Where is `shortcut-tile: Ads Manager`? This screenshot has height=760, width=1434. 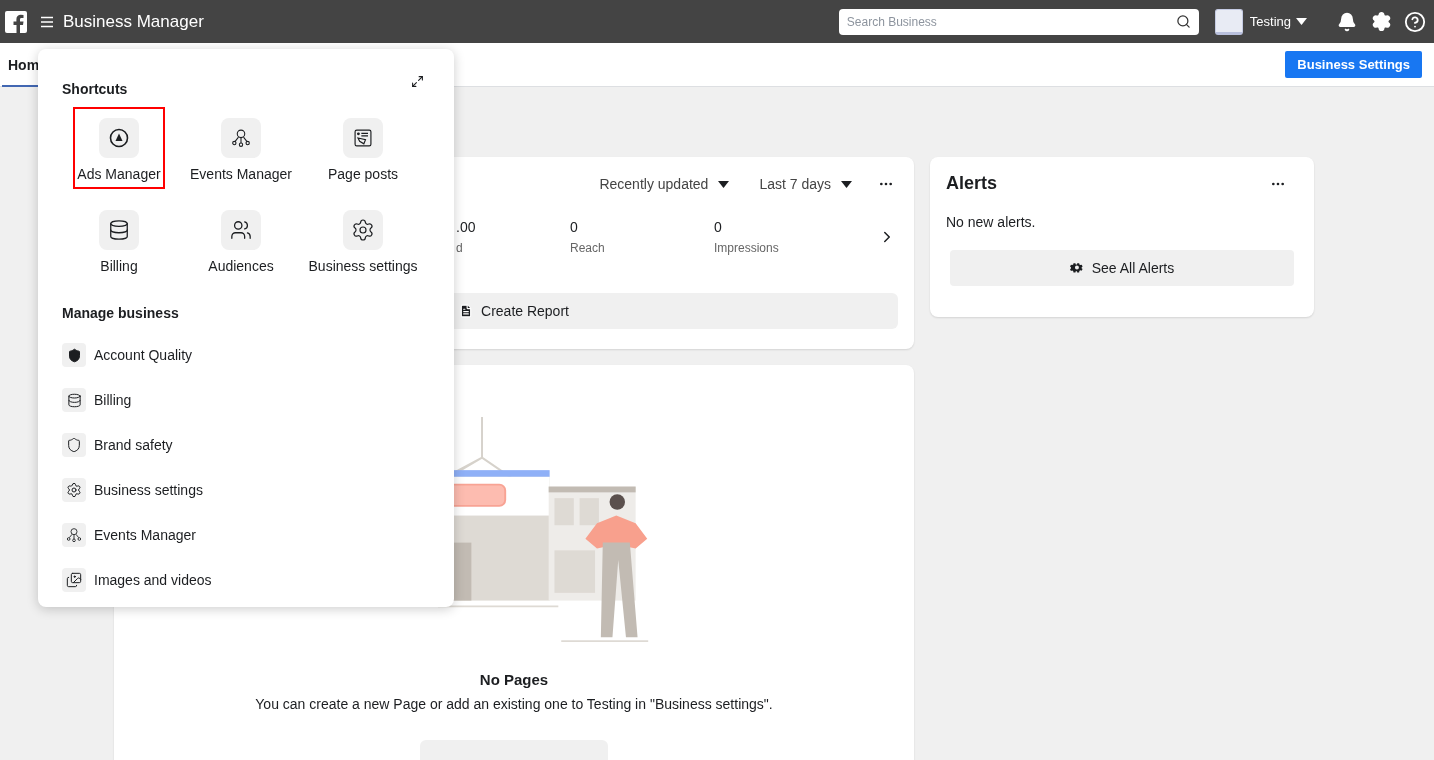 shortcut-tile: Ads Manager is located at coordinates (119, 148).